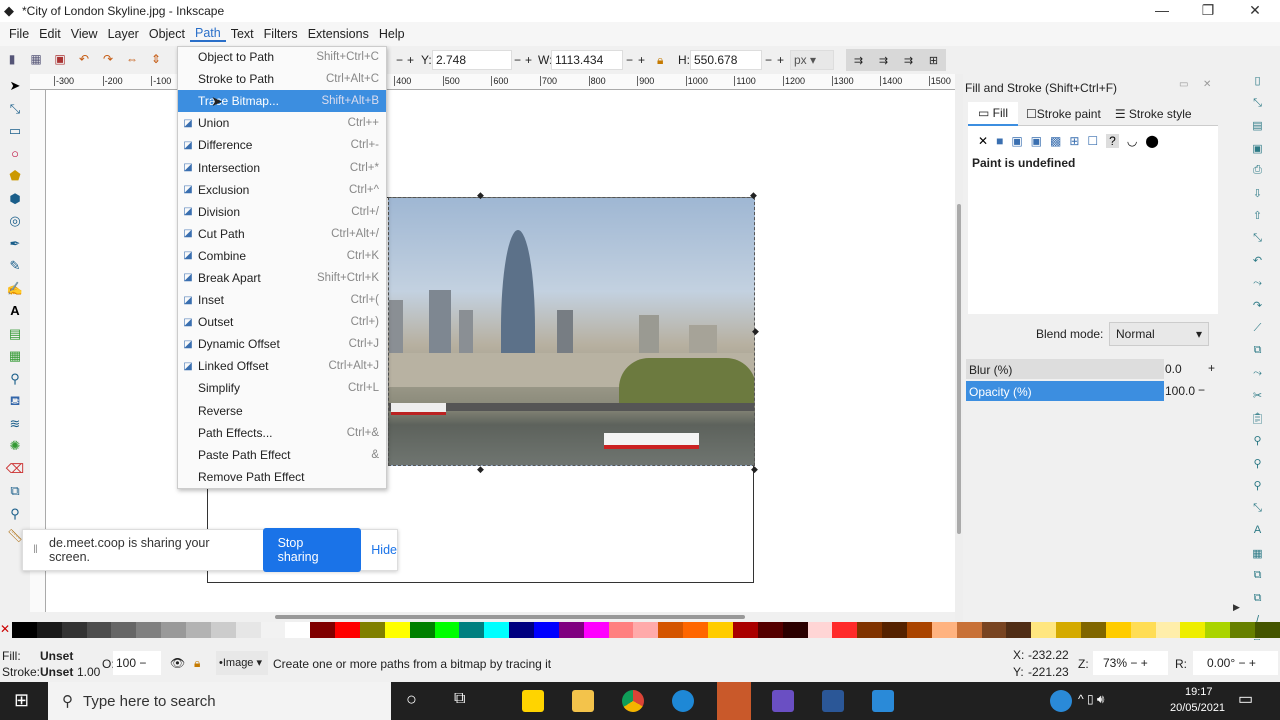  What do you see at coordinates (754, 469) in the screenshot?
I see `scale-handle-bottom-right: ◆` at bounding box center [754, 469].